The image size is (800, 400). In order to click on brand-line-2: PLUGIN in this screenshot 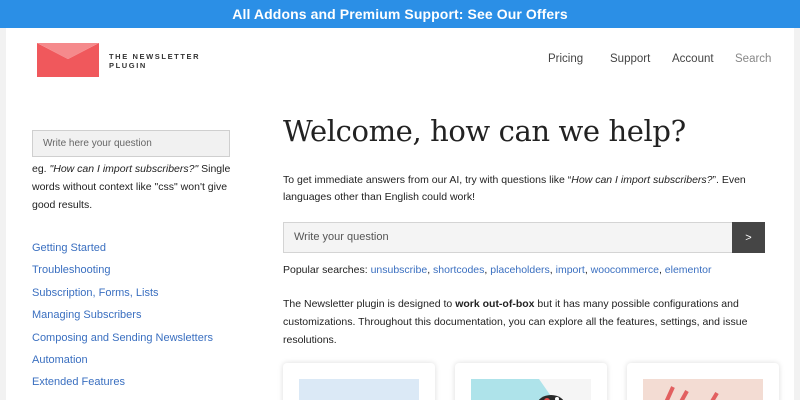, I will do `click(128, 65)`.